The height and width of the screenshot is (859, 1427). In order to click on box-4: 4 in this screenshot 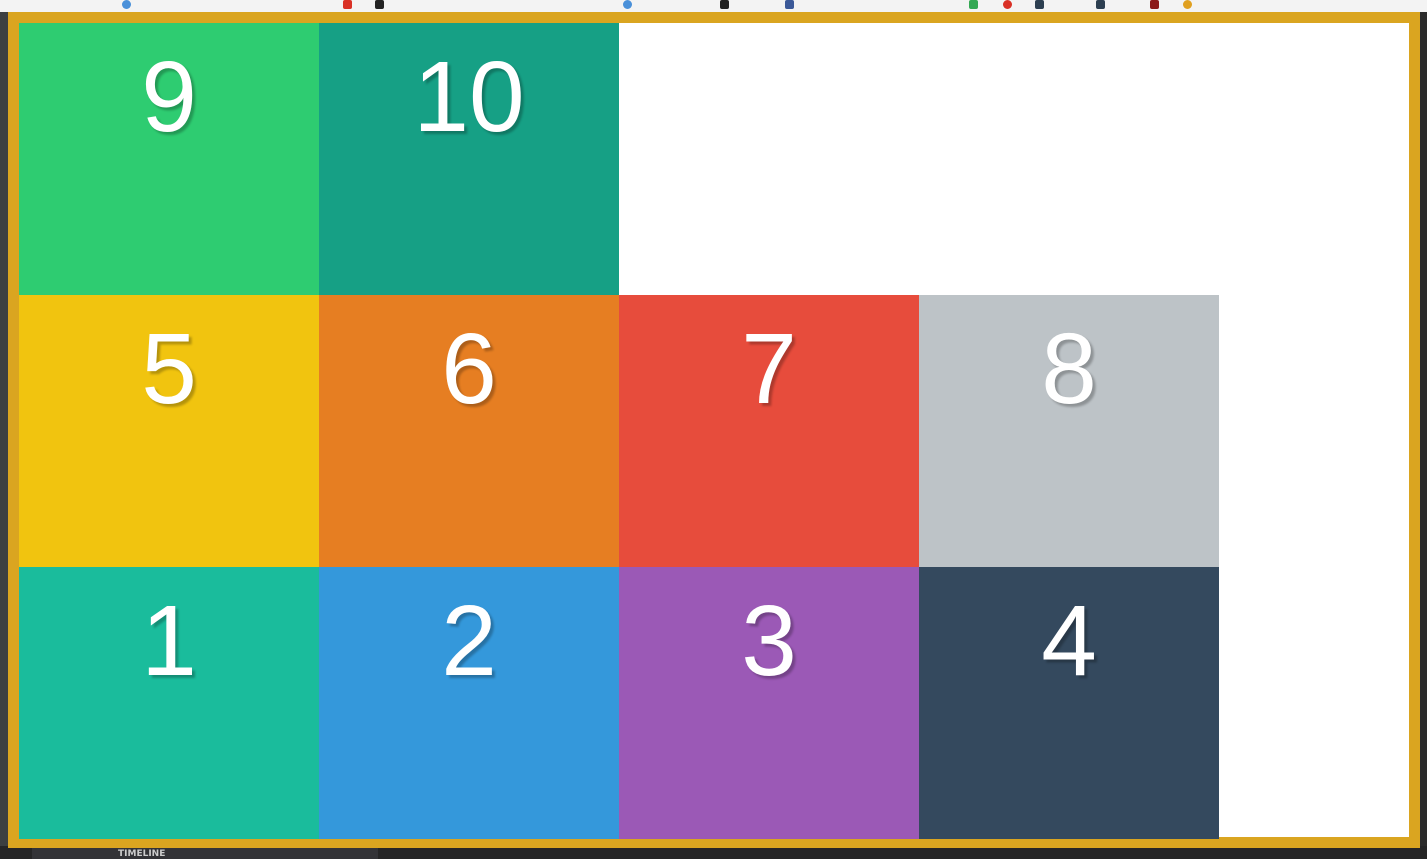, I will do `click(1069, 703)`.